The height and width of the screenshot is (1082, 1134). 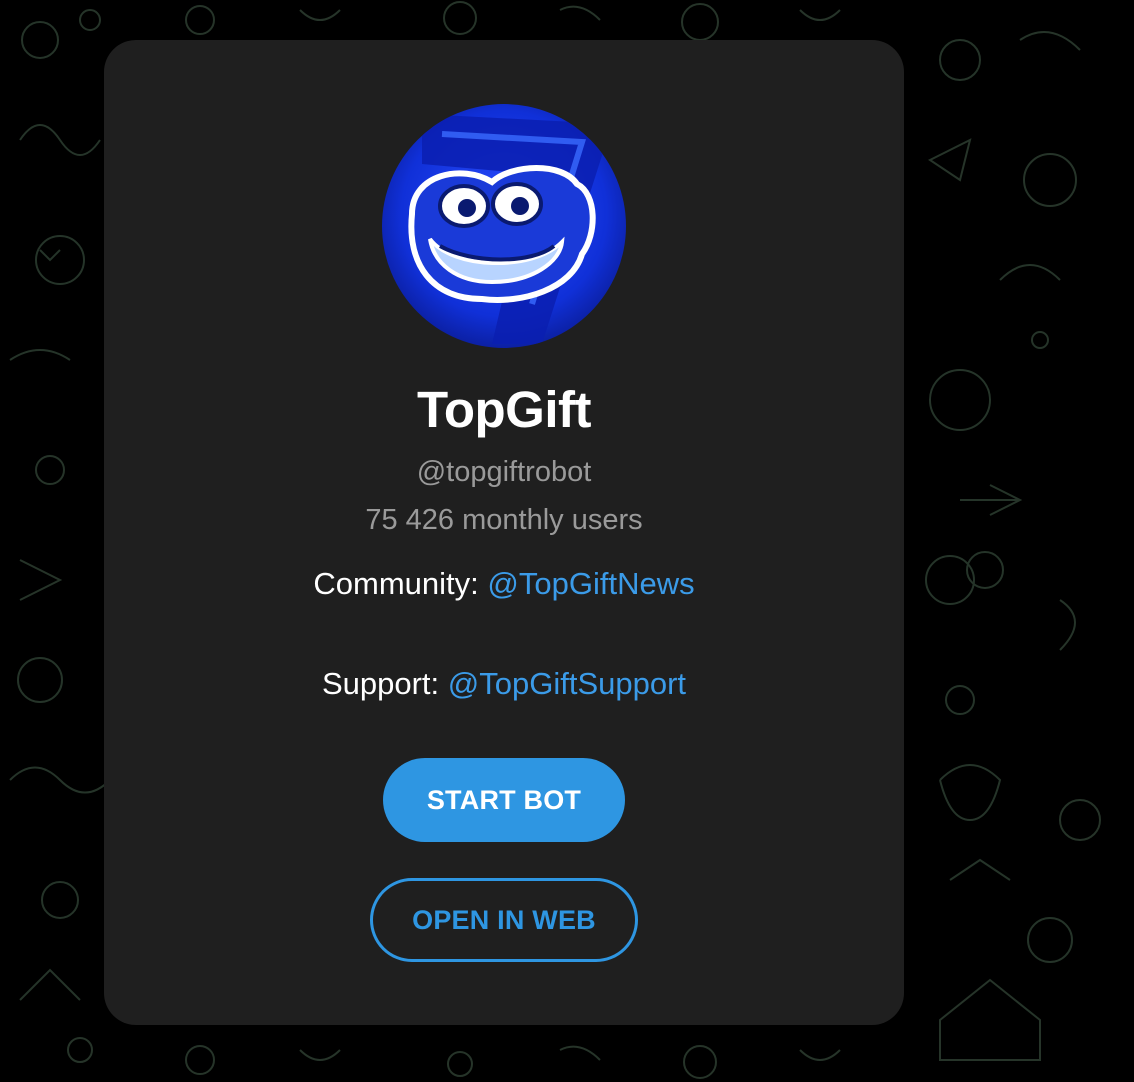 I want to click on support-line: Support: @TopGiftSupport, so click(x=504, y=684).